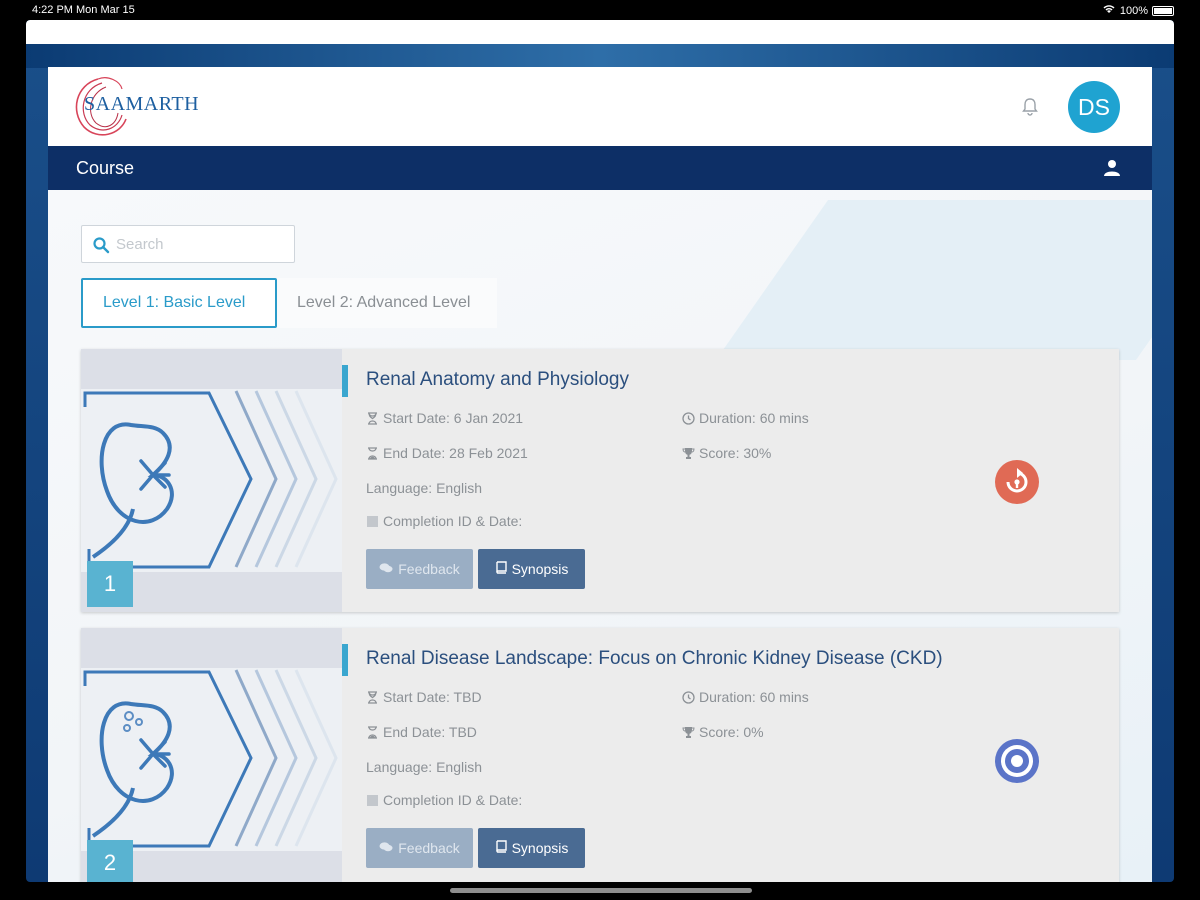 This screenshot has width=1200, height=900. Describe the element at coordinates (497, 380) in the screenshot. I see `course-title: Renal Anatomy and Physiology` at that location.